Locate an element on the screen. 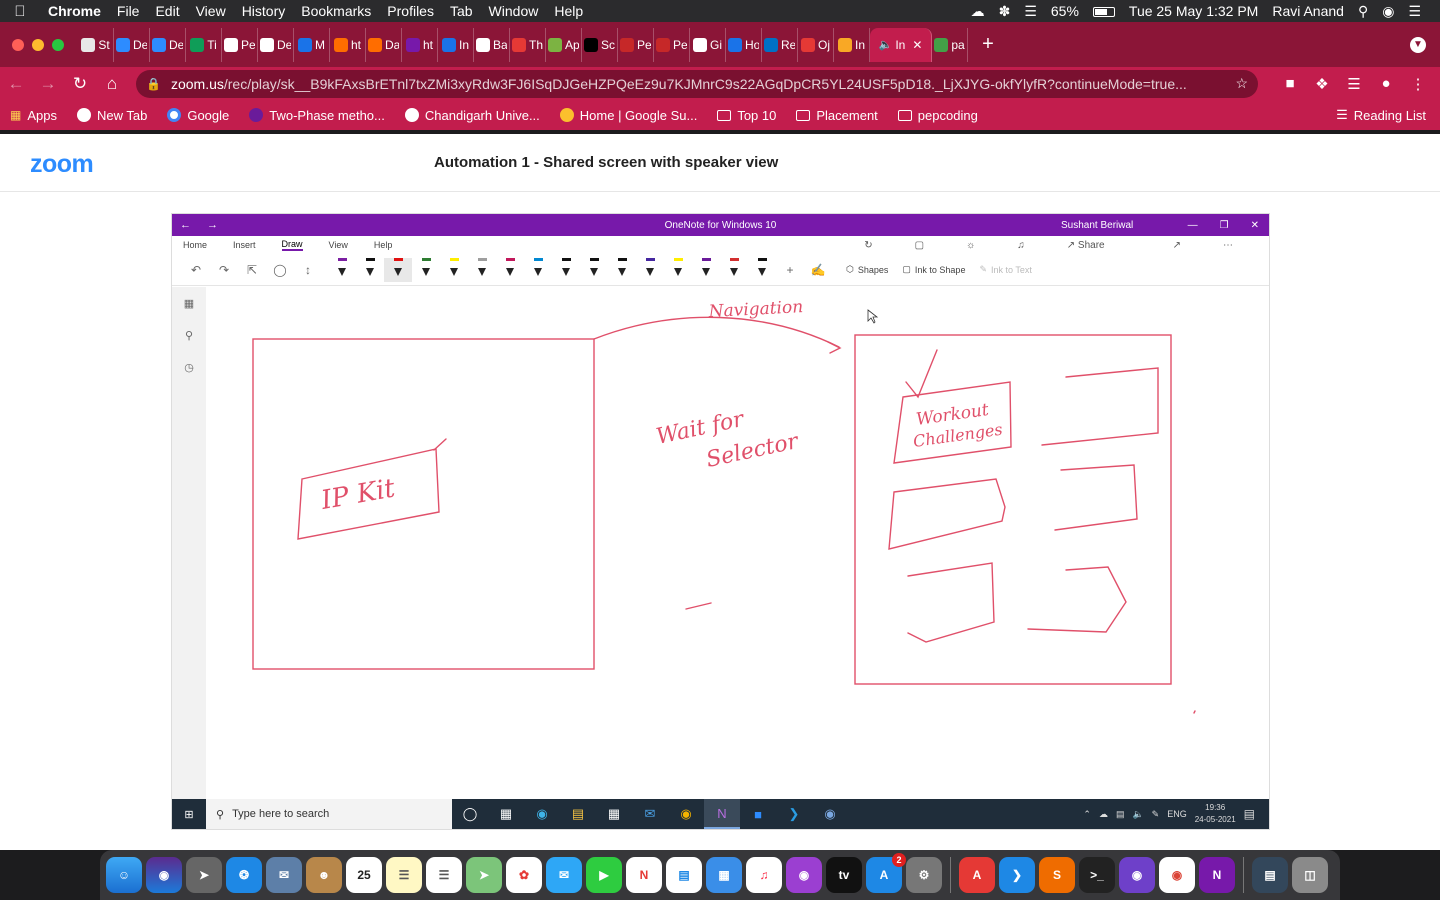 This screenshot has width=1440, height=900. menu-window: Window is located at coordinates (514, 11).